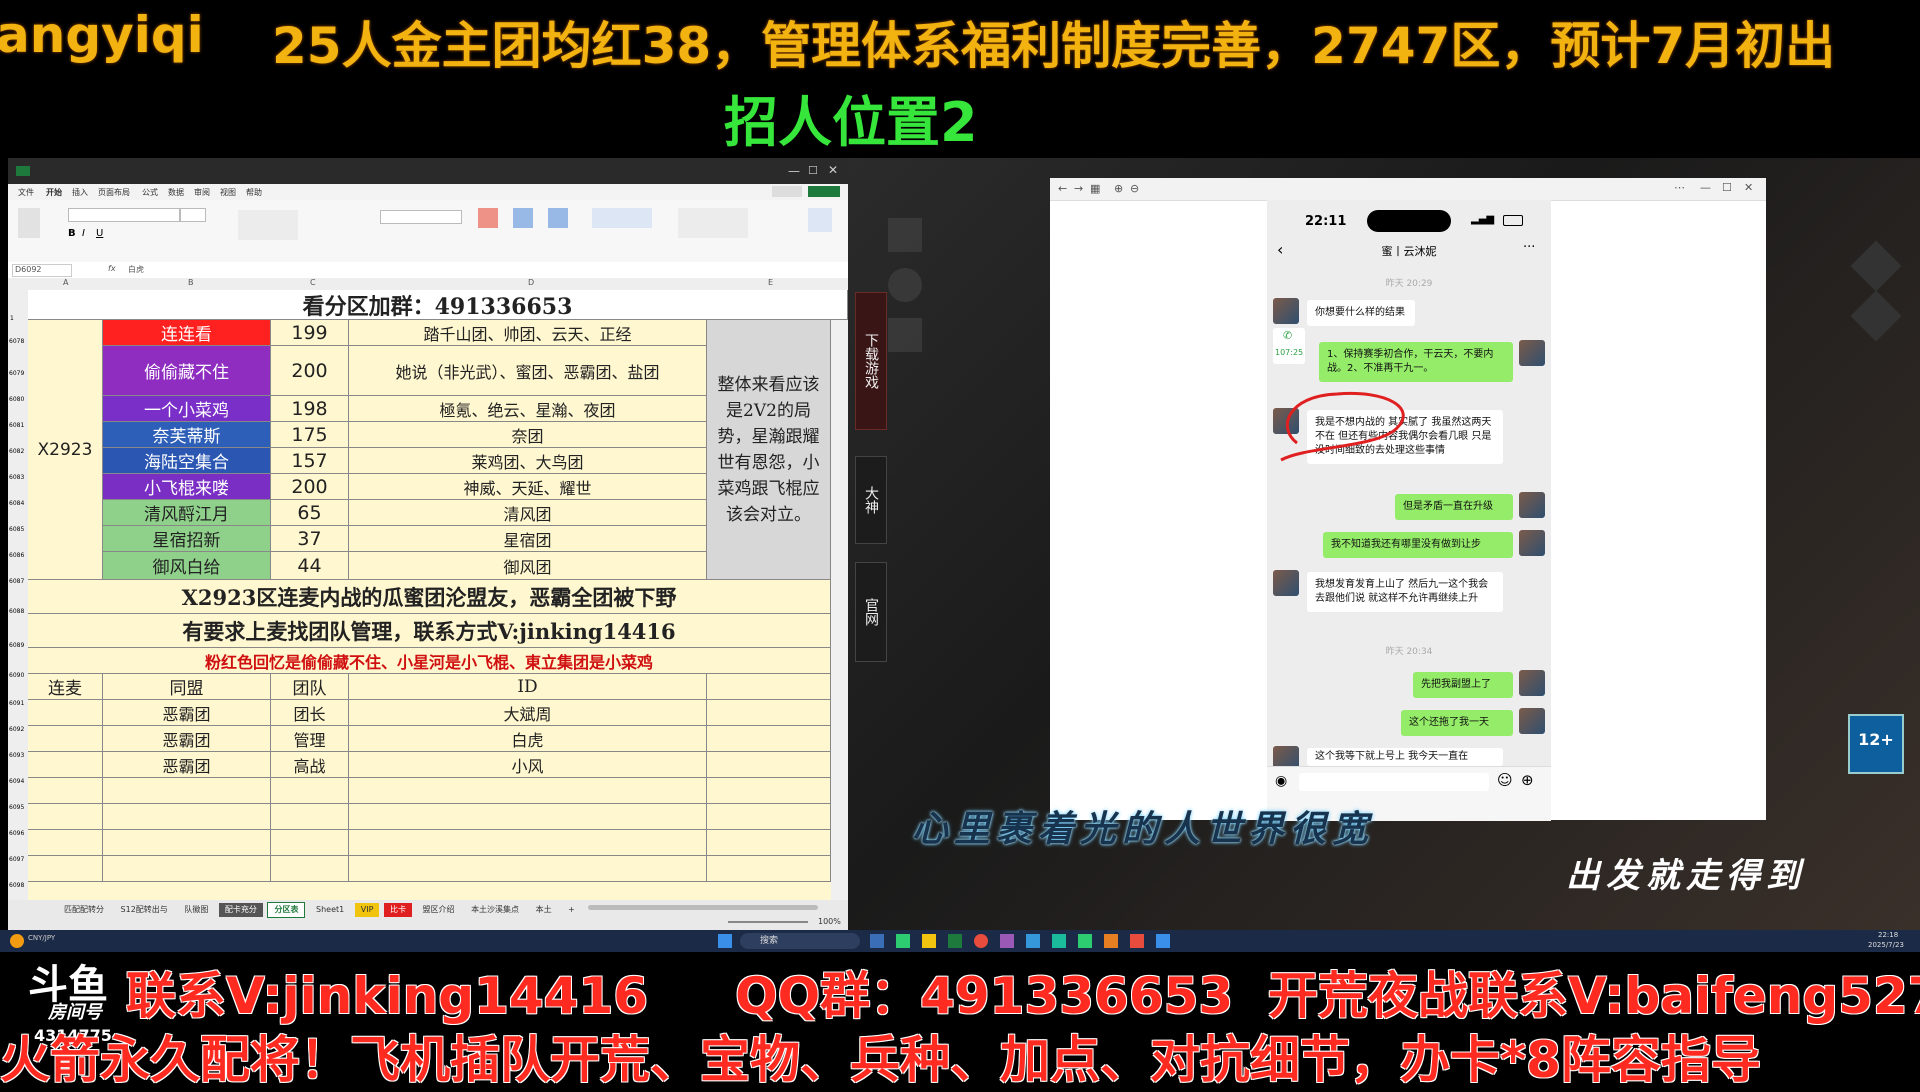 This screenshot has width=1920, height=1092. I want to click on grid-icon: ▦, so click(1095, 188).